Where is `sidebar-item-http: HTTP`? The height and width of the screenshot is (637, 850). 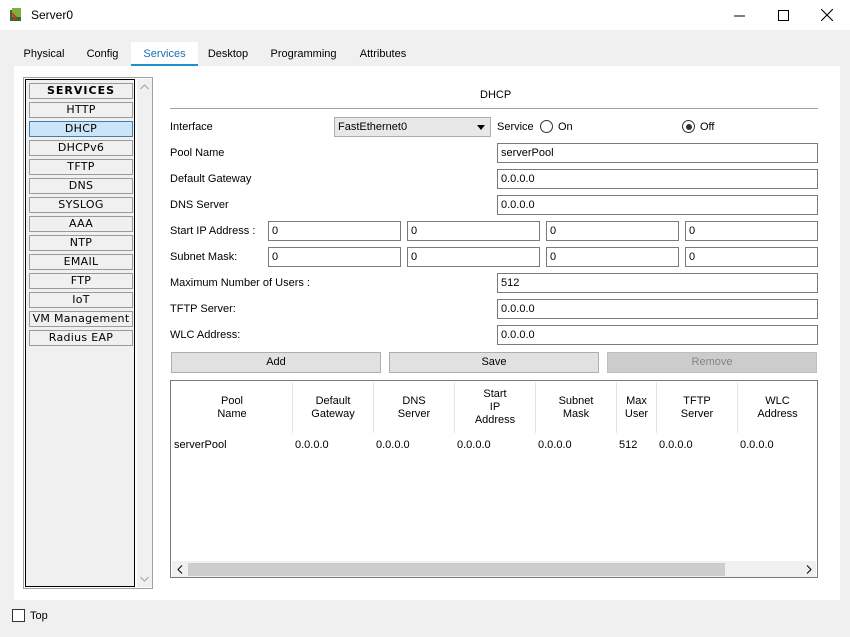 sidebar-item-http: HTTP is located at coordinates (81, 110).